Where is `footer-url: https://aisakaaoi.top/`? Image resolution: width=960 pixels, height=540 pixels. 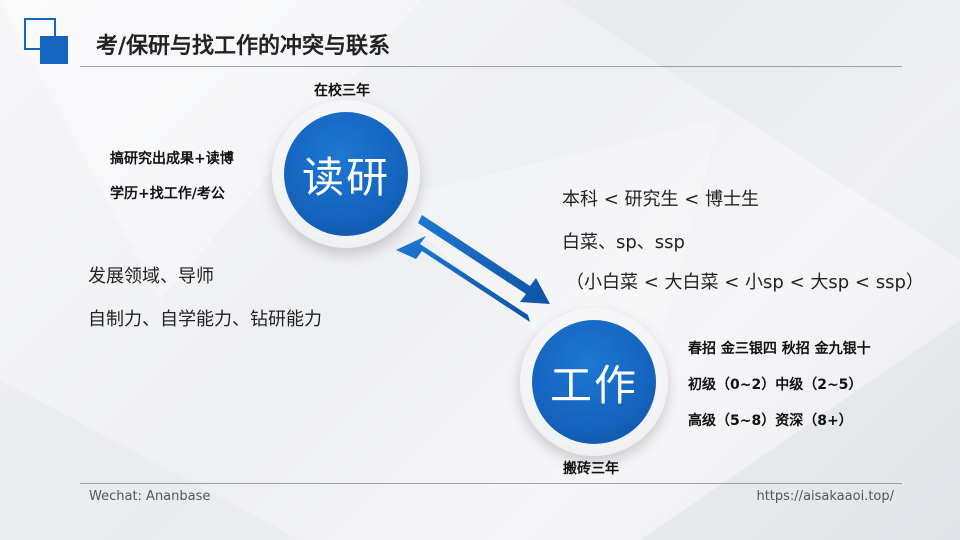 footer-url: https://aisakaaoi.top/ is located at coordinates (825, 496).